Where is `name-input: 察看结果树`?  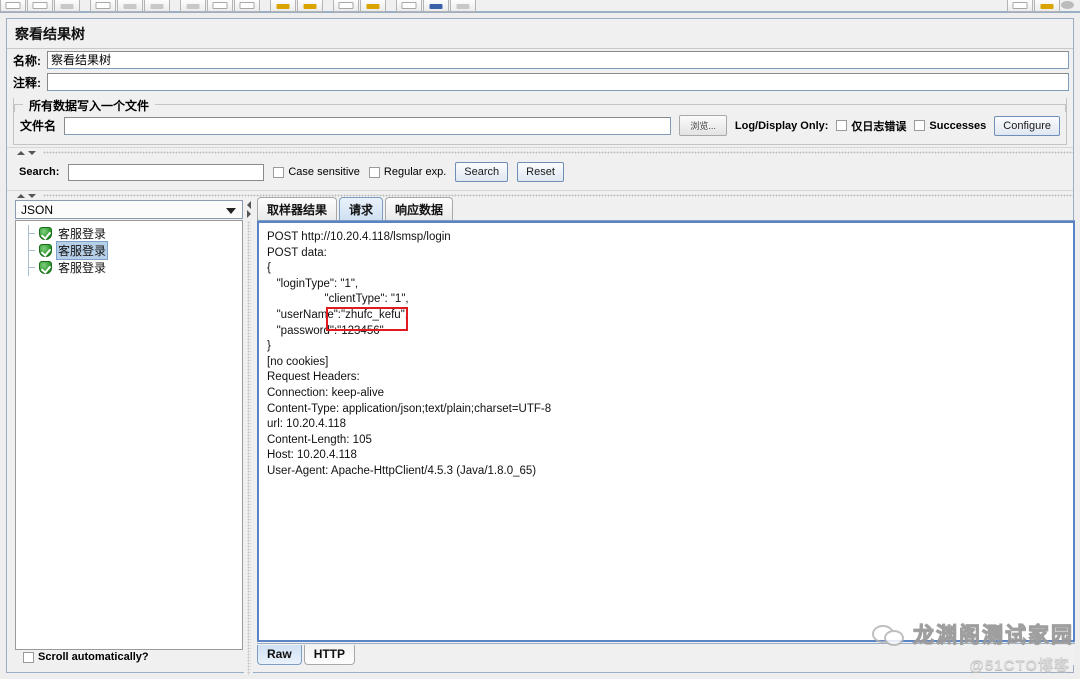
name-input: 察看结果树 is located at coordinates (558, 60).